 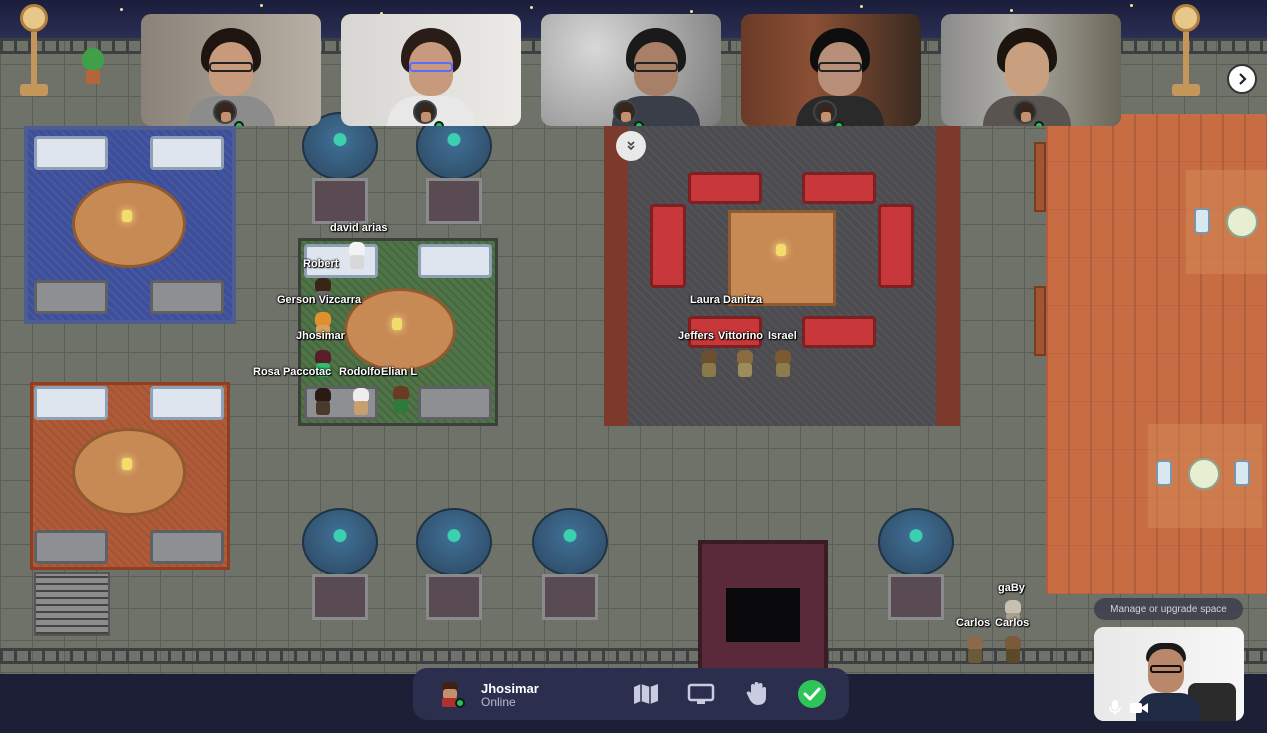 I want to click on user-name: Jhosimar, so click(x=510, y=688).